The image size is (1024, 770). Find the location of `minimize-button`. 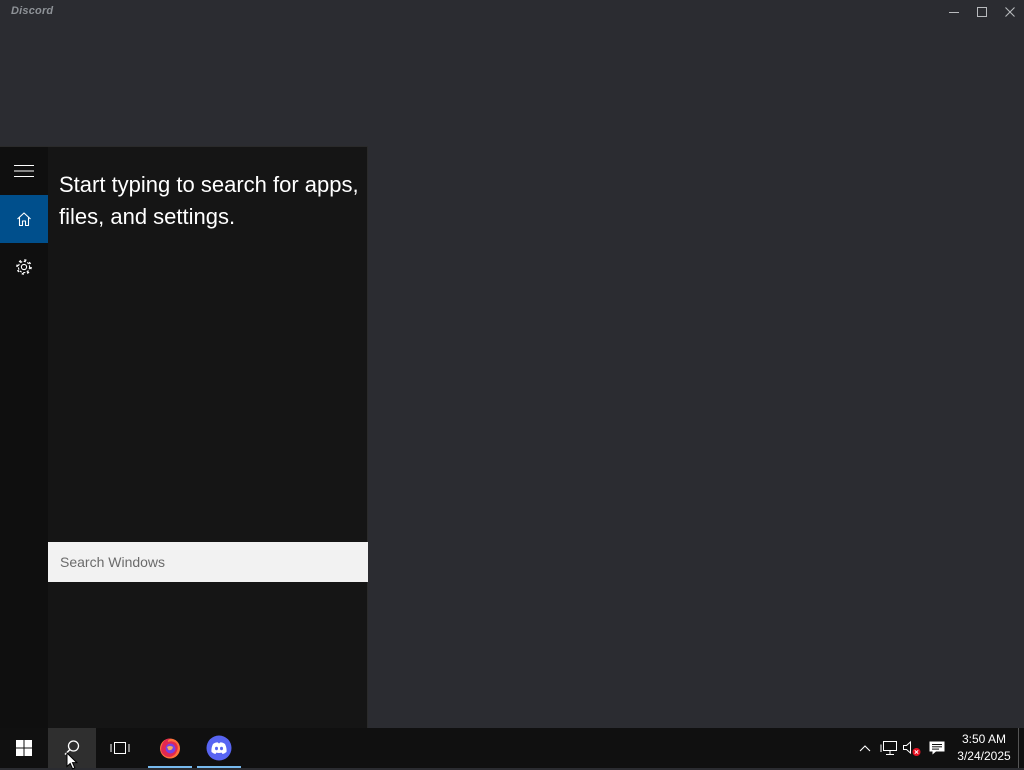

minimize-button is located at coordinates (954, 12).